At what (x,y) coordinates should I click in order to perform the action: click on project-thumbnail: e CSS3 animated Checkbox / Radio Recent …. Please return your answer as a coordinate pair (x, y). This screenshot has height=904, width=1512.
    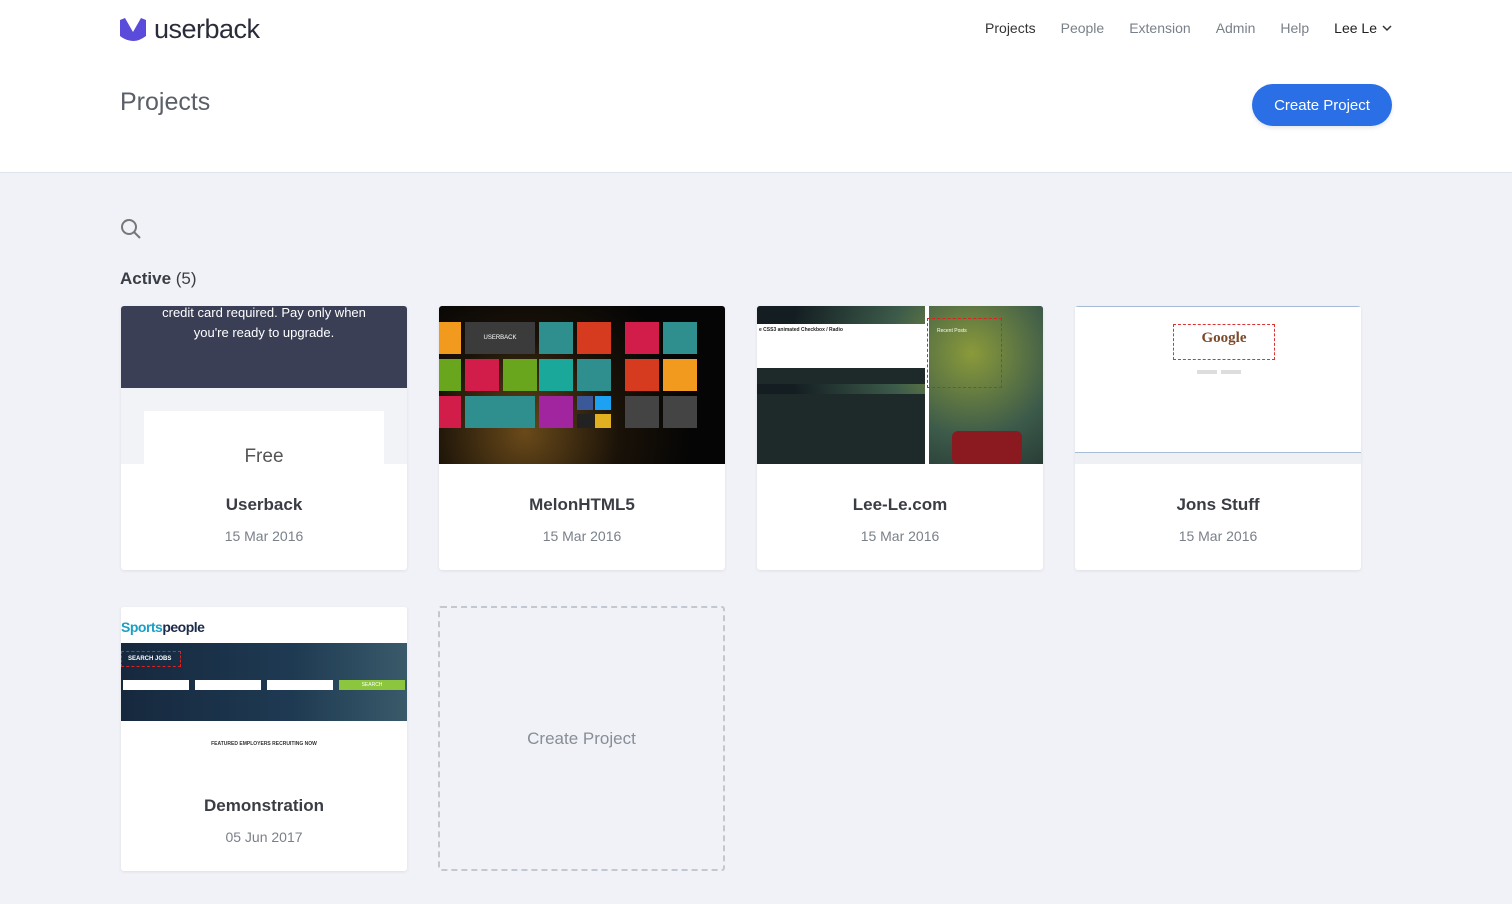
    Looking at the image, I should click on (900, 385).